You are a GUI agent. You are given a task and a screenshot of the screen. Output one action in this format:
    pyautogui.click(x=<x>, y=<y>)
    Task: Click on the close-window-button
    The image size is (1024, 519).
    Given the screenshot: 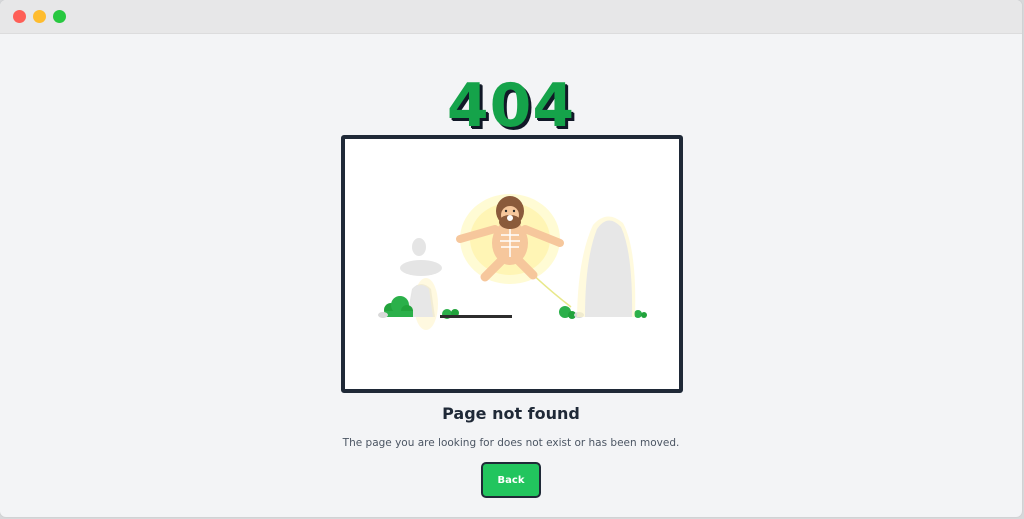 What is the action you would take?
    pyautogui.click(x=19, y=16)
    